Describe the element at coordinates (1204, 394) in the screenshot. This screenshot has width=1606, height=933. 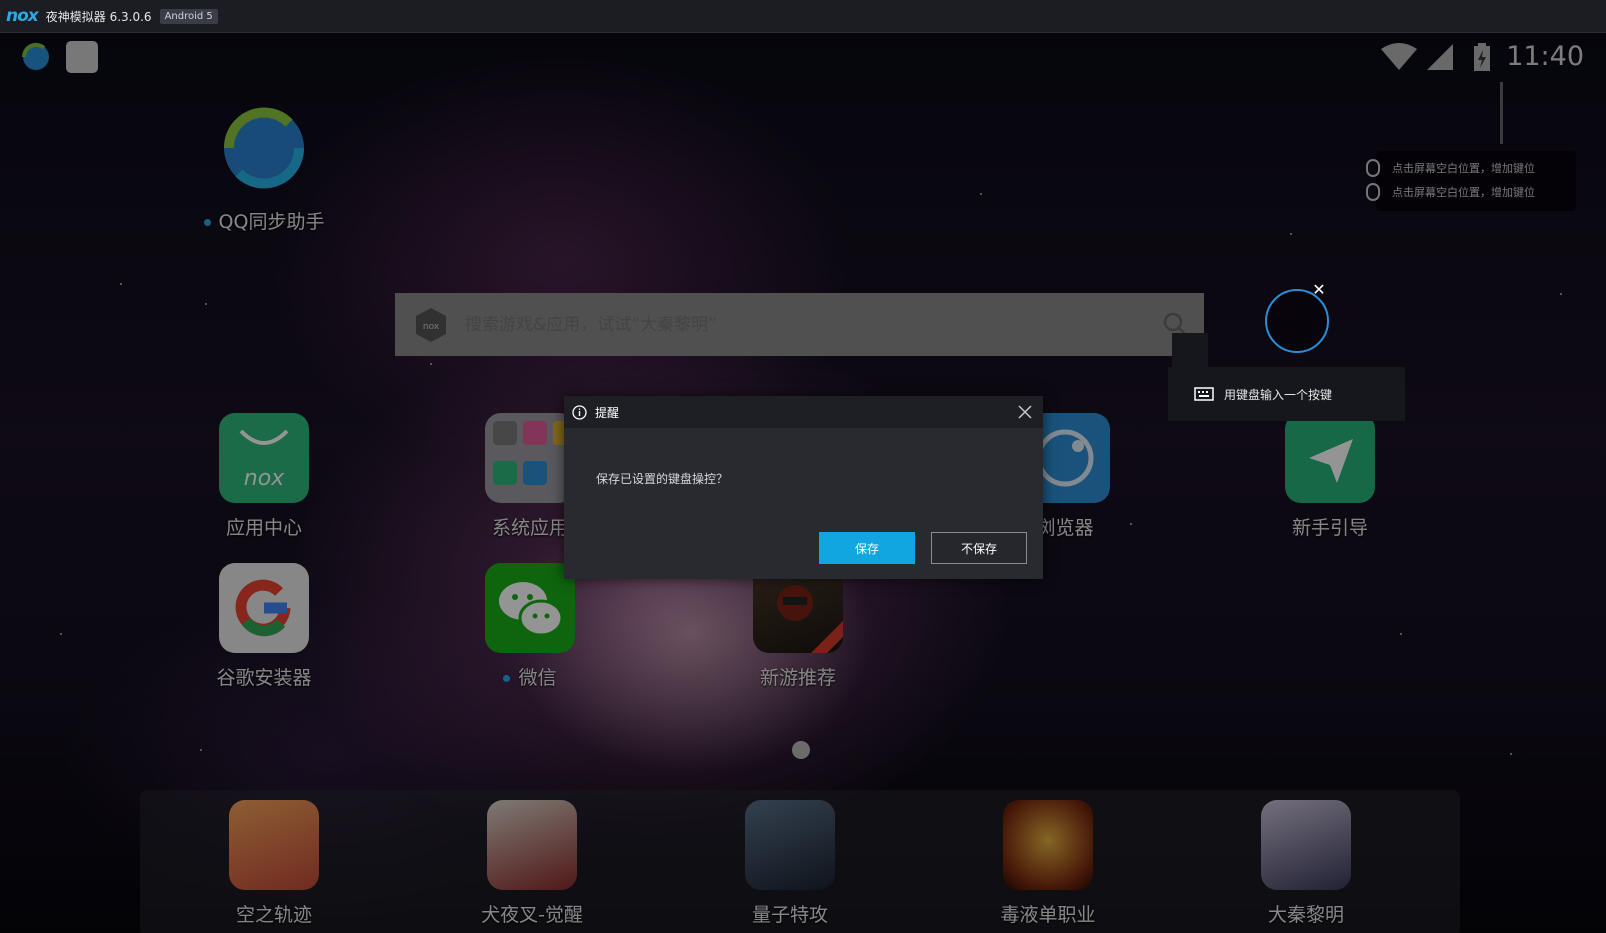
I see `keyboard-icon` at that location.